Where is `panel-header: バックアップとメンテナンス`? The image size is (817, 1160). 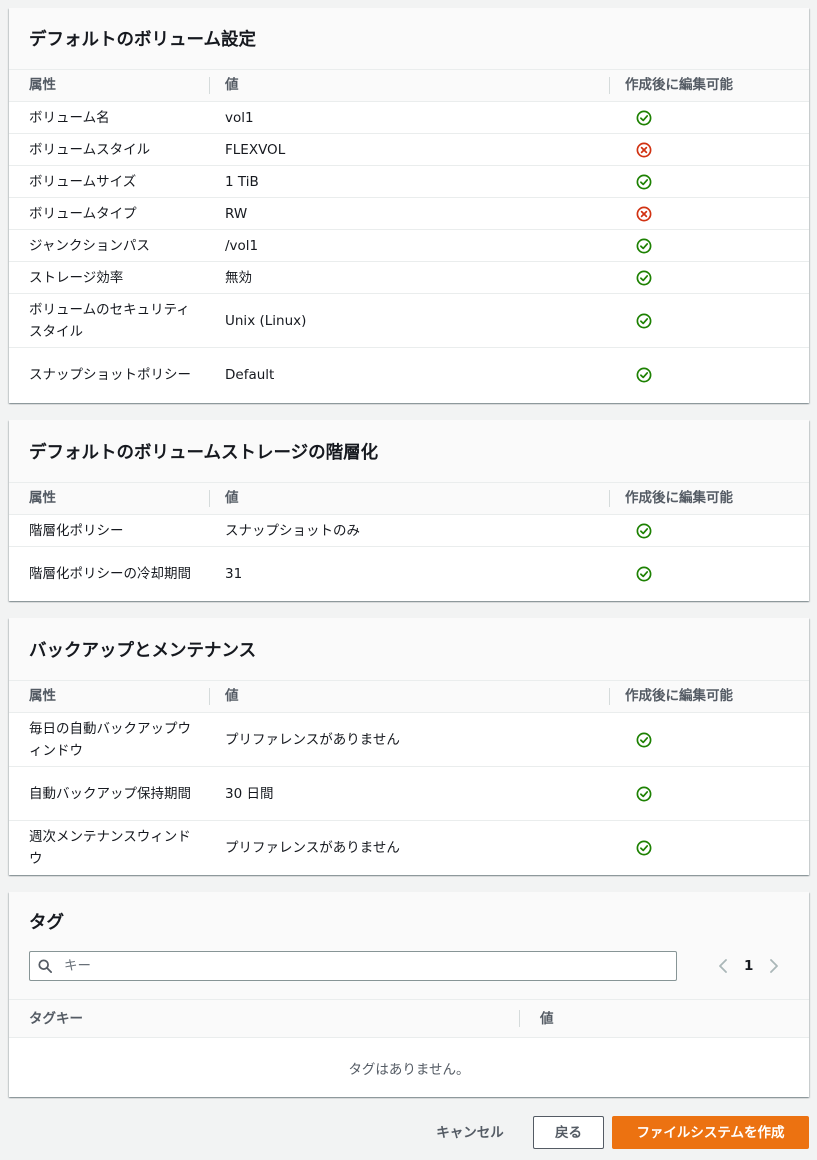
panel-header: バックアップとメンテナンス is located at coordinates (409, 649).